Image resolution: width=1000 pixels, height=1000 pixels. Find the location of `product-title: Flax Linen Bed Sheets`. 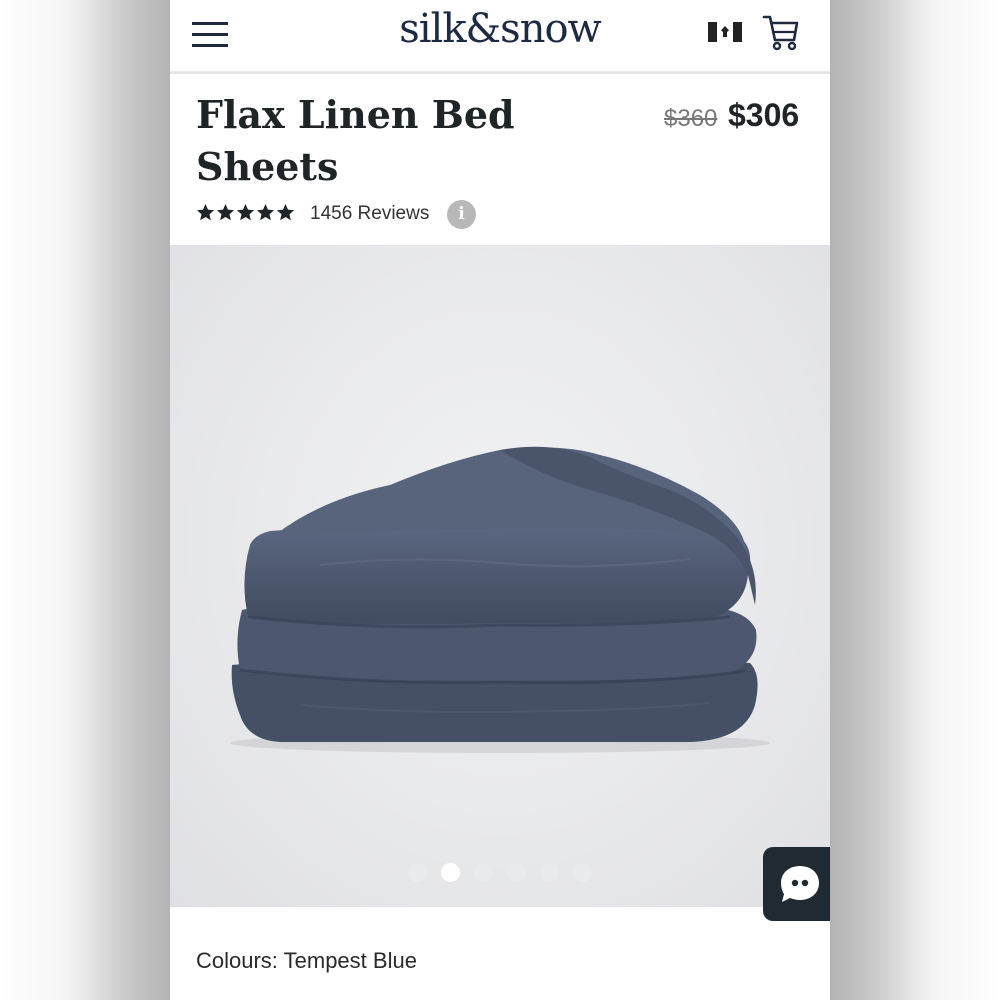

product-title: Flax Linen Bed Sheets is located at coordinates (355, 140).